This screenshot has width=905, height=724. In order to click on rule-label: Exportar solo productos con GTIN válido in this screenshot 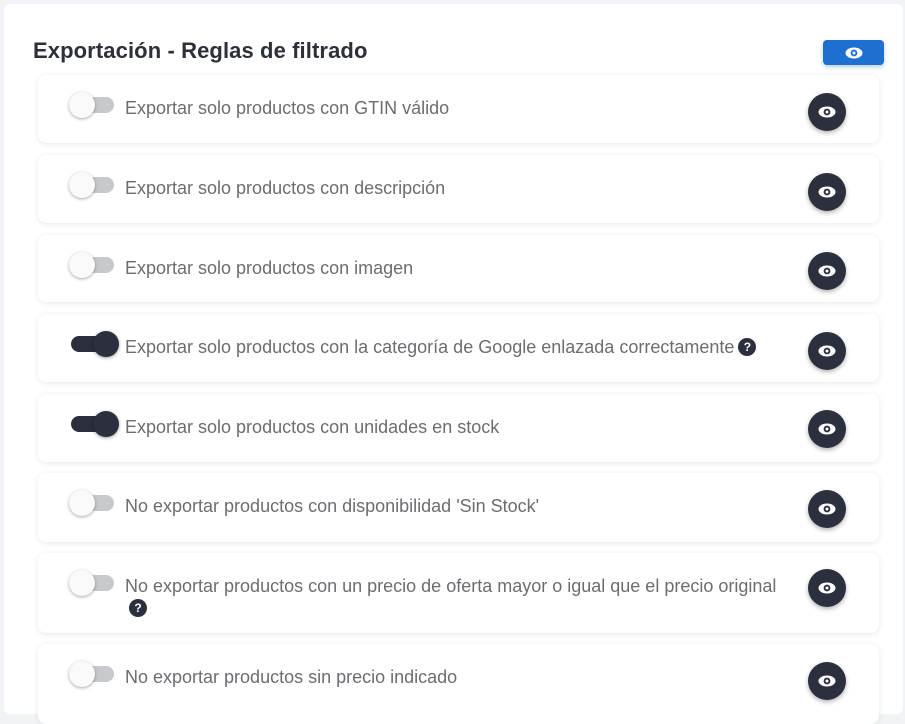, I will do `click(460, 108)`.